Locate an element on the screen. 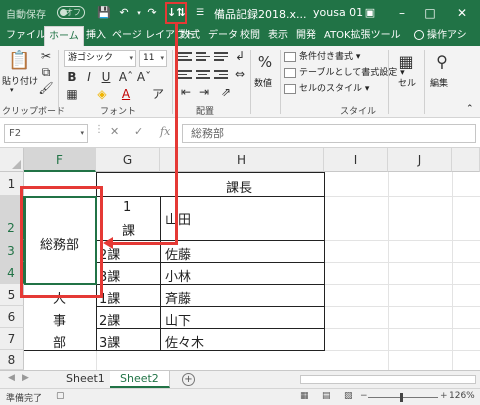 Image resolution: width=480 pixels, height=405 pixels. tab-insert: 挿入 is located at coordinates (96, 36).